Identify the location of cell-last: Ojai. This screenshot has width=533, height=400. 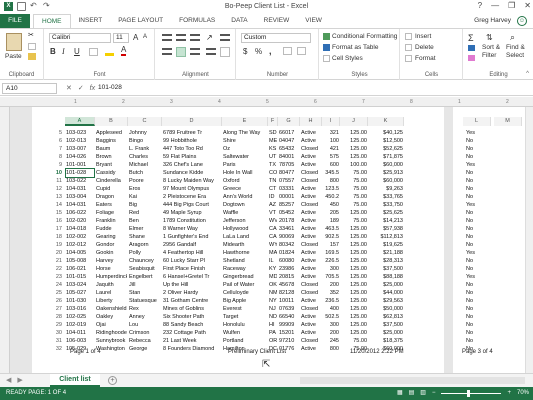
(111, 325).